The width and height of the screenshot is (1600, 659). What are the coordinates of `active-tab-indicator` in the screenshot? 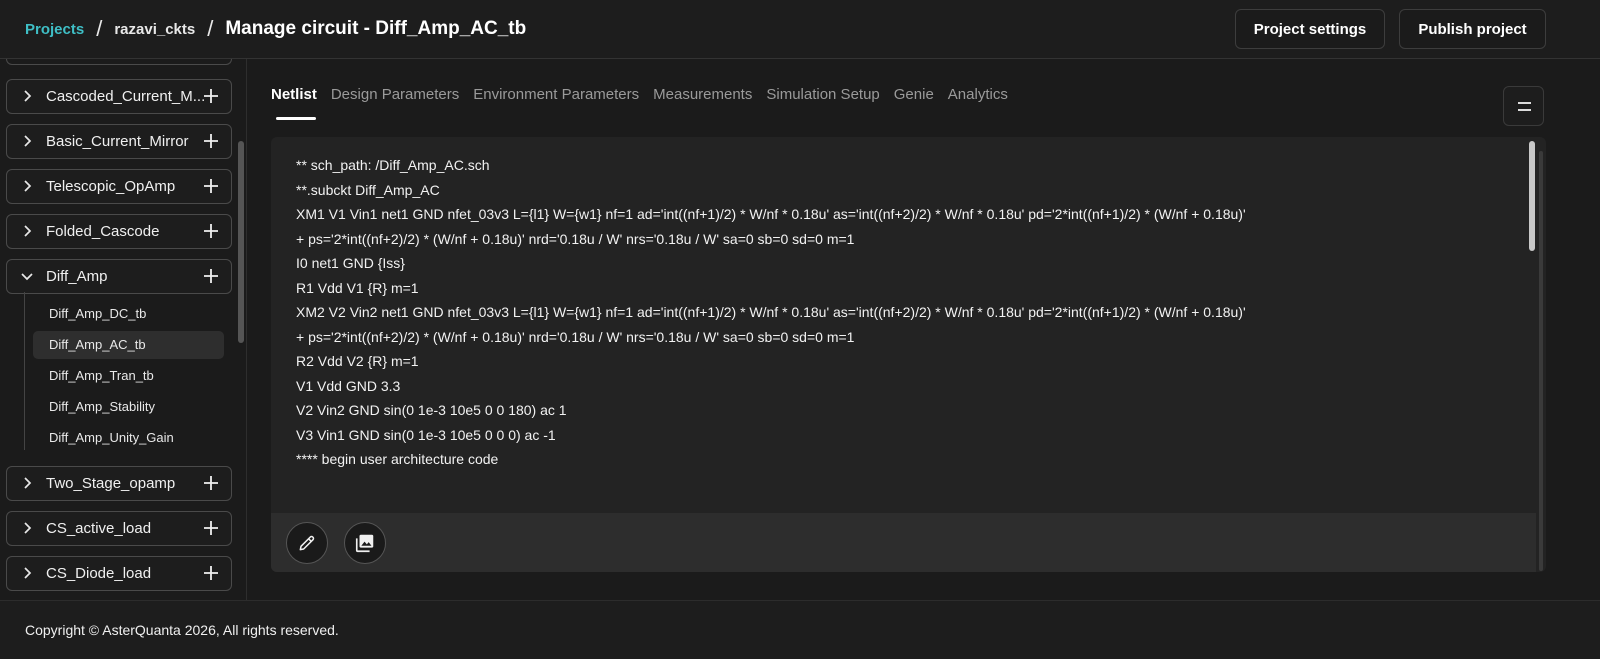 It's located at (296, 118).